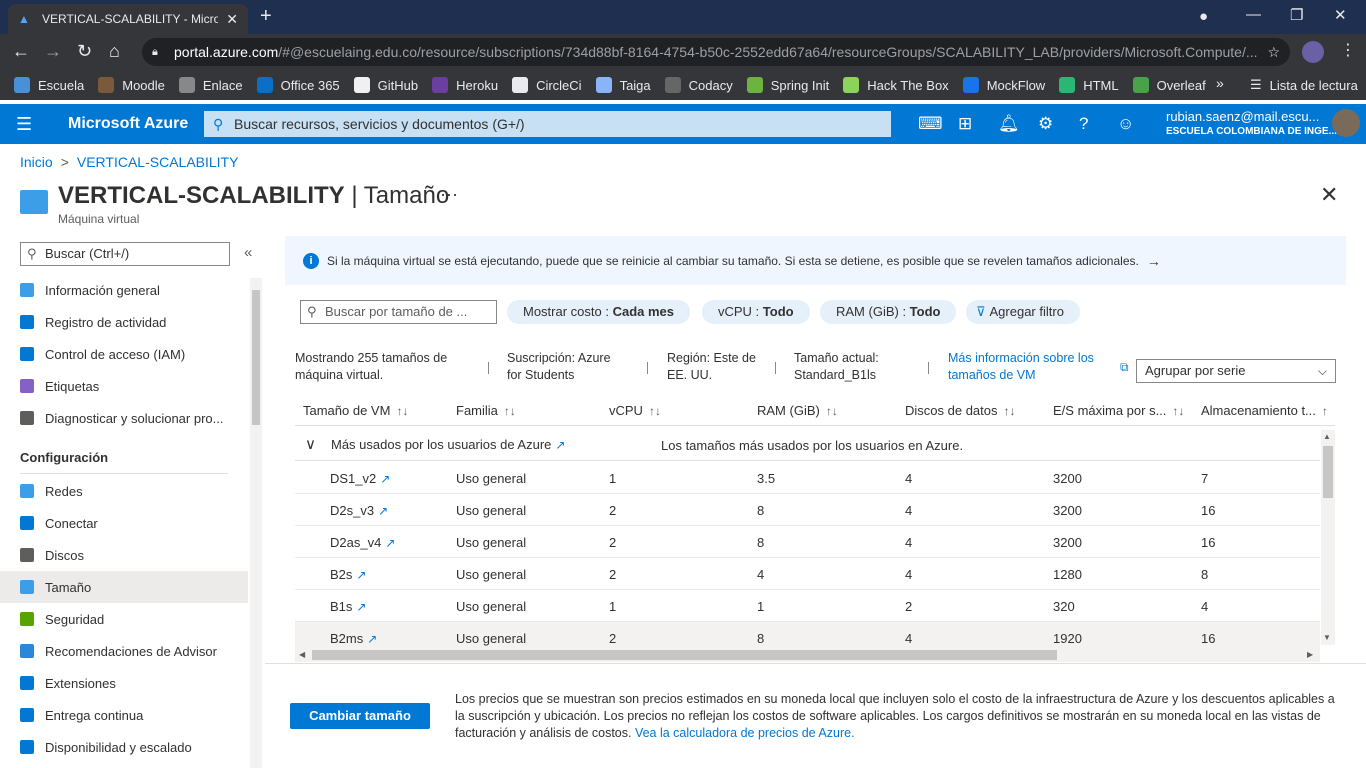 The height and width of the screenshot is (768, 1366). Describe the element at coordinates (124, 747) in the screenshot. I see `sidebar-item: Disponibilidad y escalado` at that location.